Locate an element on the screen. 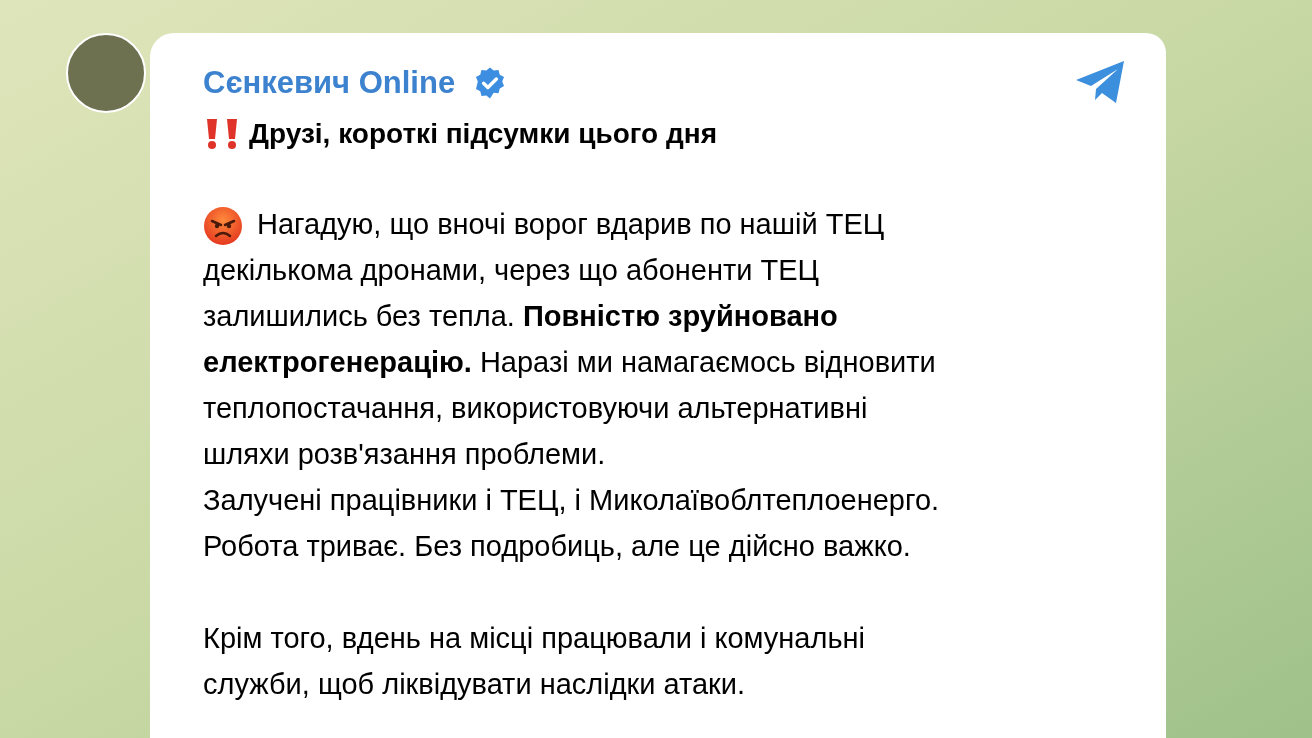  post-title: Друзі, короткі підсумки цього дня is located at coordinates (483, 134).